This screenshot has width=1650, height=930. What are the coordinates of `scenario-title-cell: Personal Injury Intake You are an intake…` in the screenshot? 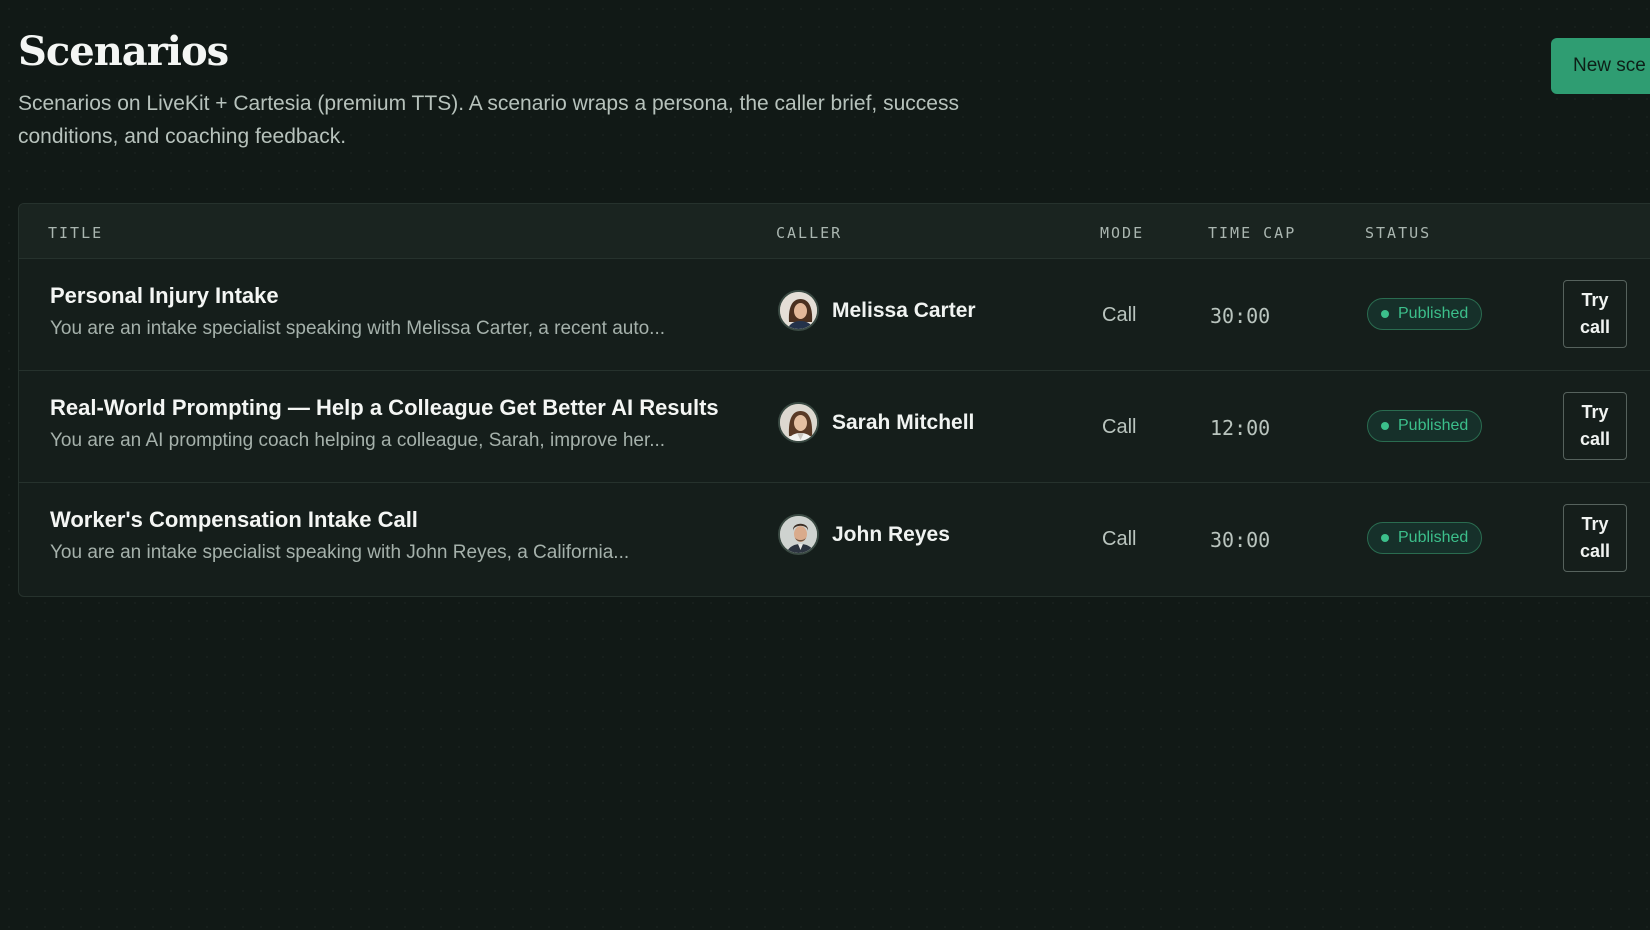 It's located at (400, 311).